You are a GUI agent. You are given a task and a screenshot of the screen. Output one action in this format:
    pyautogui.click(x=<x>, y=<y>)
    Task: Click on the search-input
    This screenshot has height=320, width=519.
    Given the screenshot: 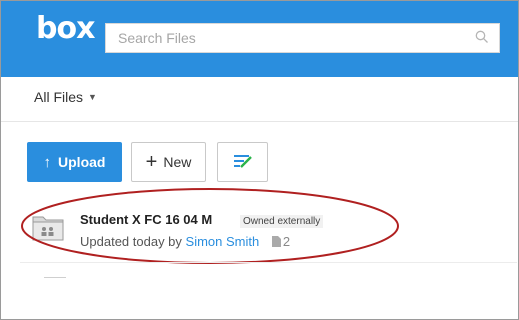 What is the action you would take?
    pyautogui.click(x=292, y=38)
    